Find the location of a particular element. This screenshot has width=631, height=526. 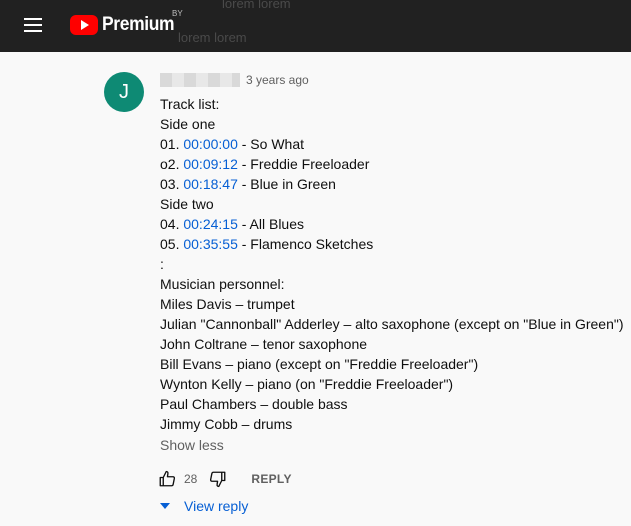

timestamp-link: 00:18:47 is located at coordinates (210, 184).